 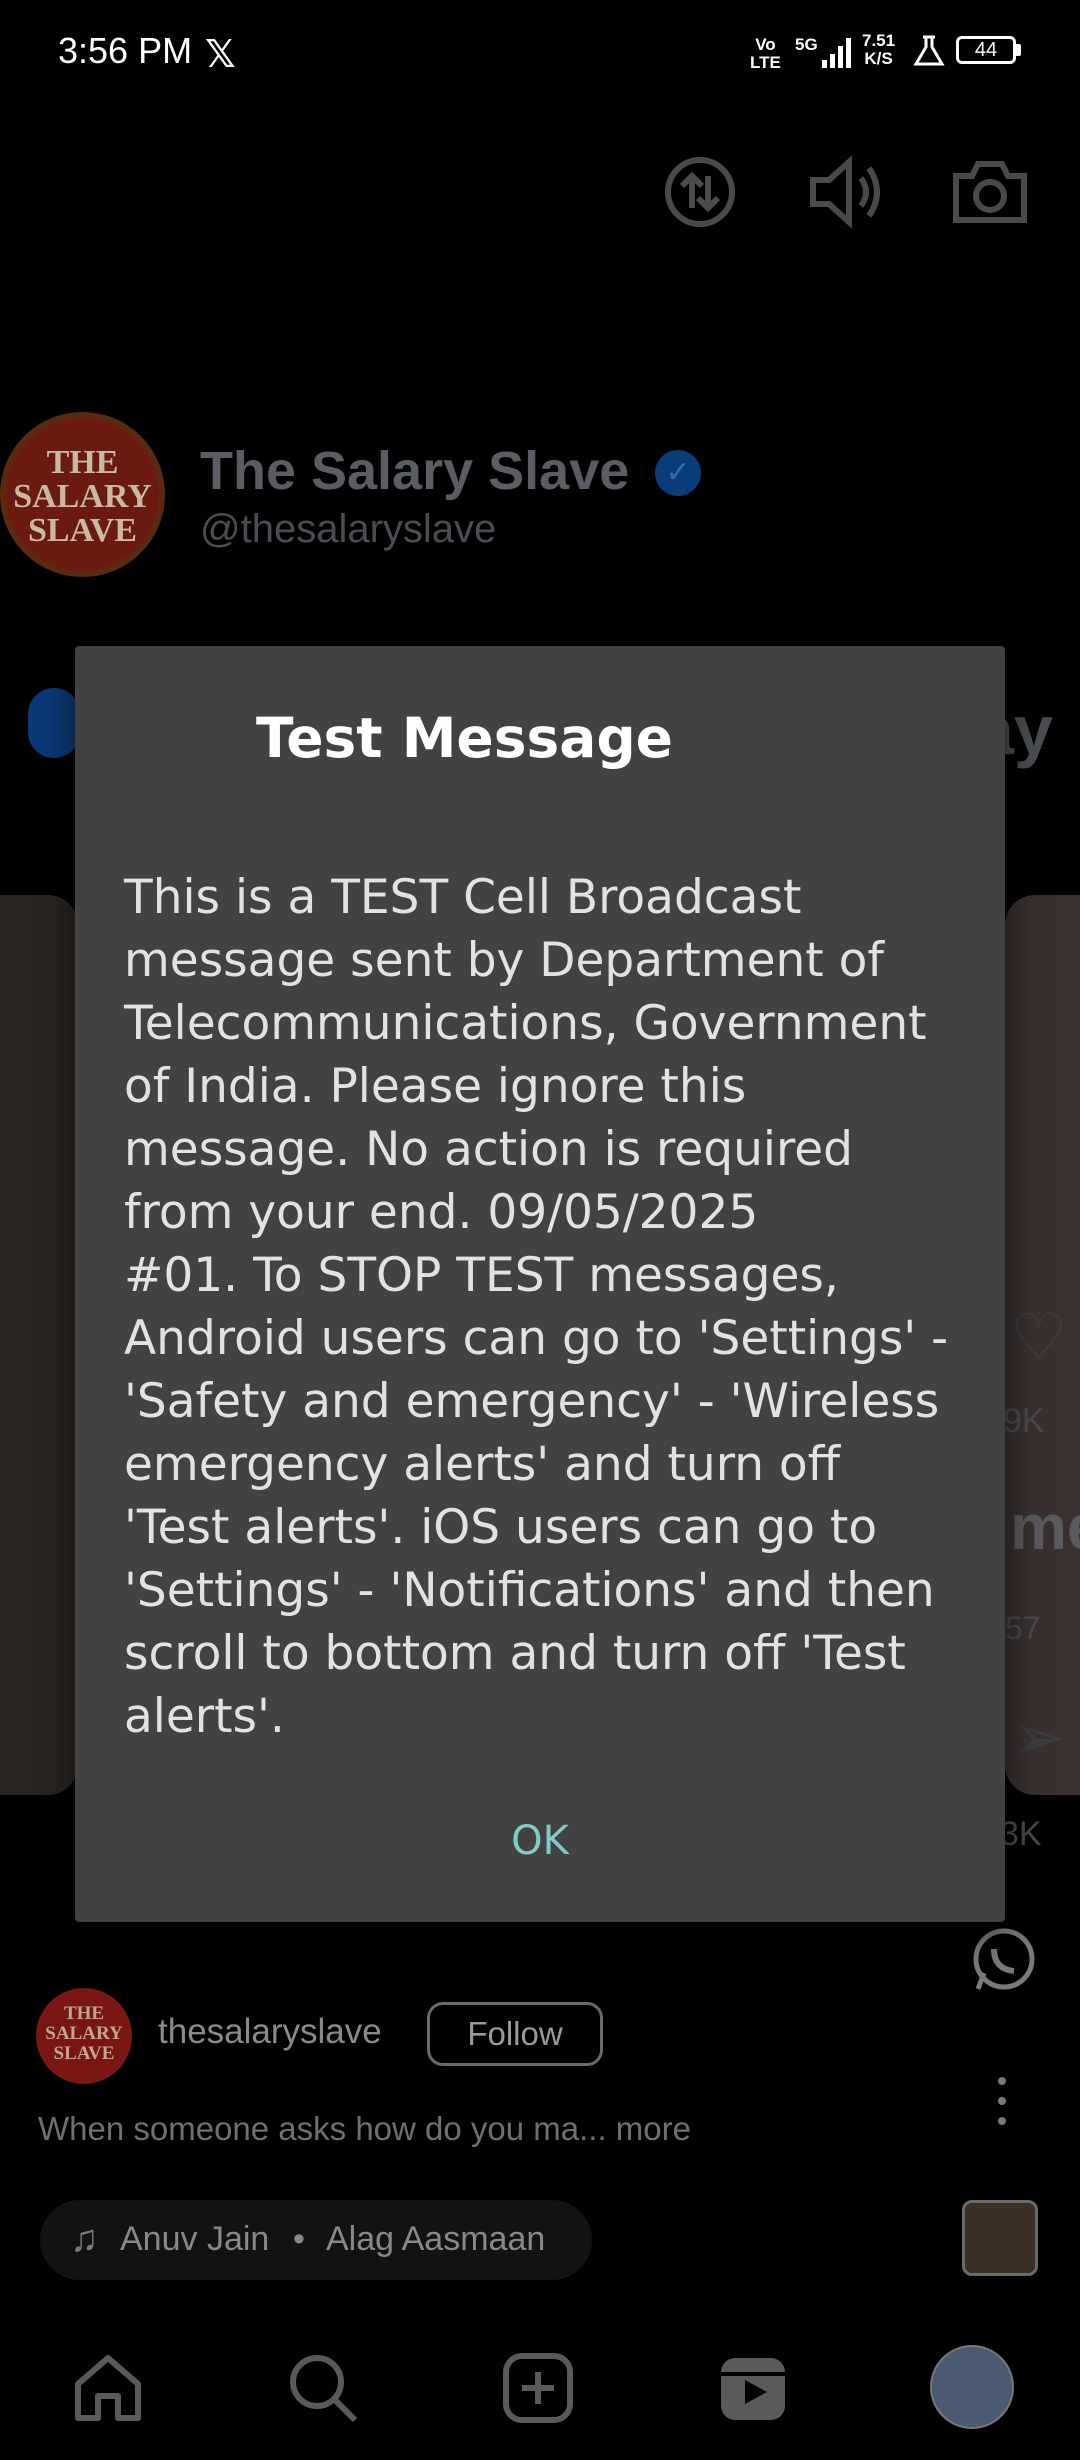 I want to click on dialog-title: Test Message, so click(x=464, y=738).